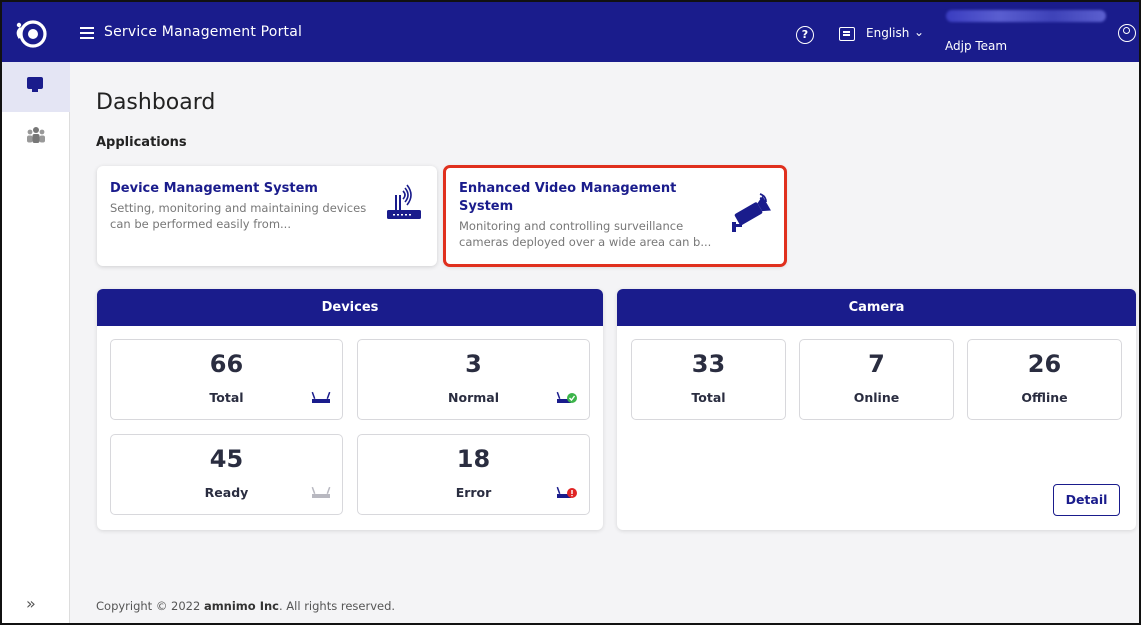  Describe the element at coordinates (876, 307) in the screenshot. I see `camera-panel-title: Camera` at that location.